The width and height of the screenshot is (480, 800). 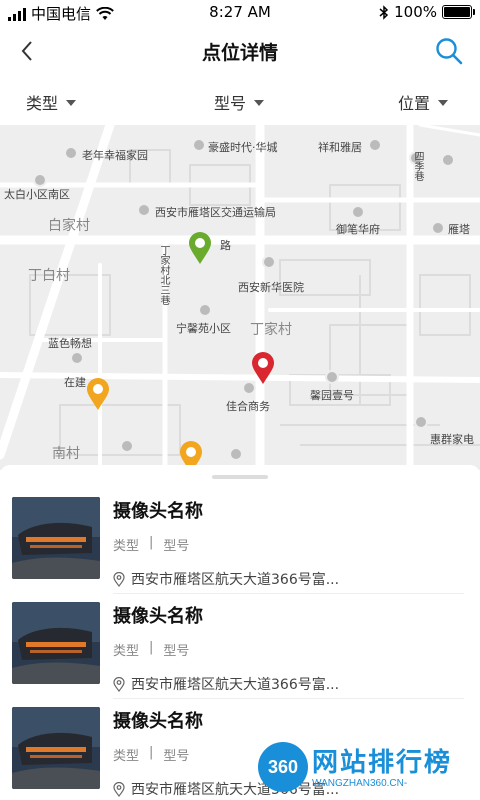 I want to click on status-bar: 中国电信 8:27 AM 100%, so click(x=240, y=13).